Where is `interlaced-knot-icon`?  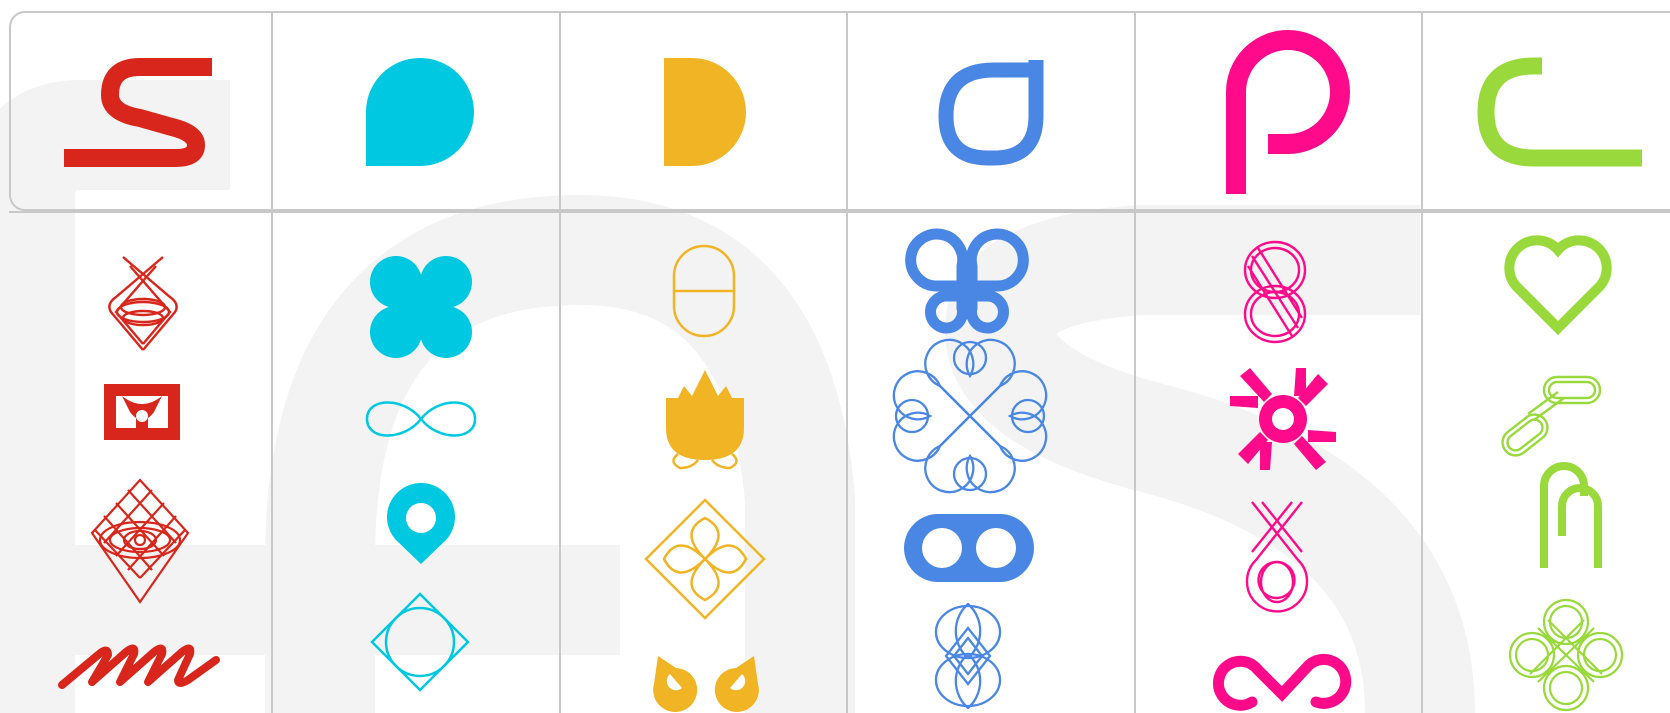
interlaced-knot-icon is located at coordinates (968, 656).